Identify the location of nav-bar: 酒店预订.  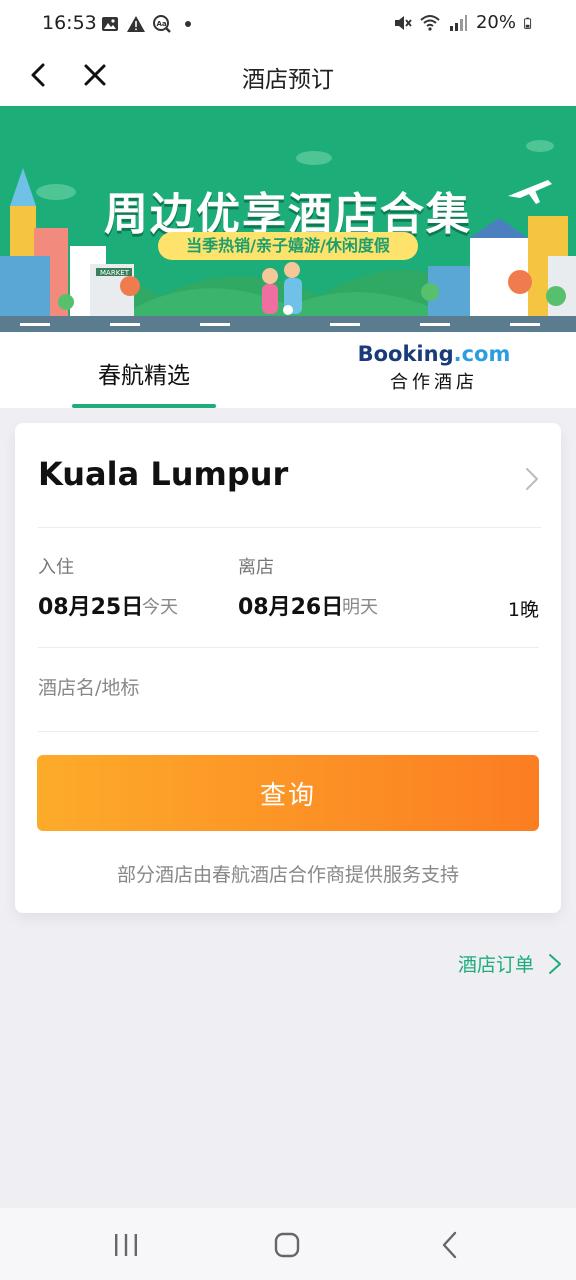
(288, 77).